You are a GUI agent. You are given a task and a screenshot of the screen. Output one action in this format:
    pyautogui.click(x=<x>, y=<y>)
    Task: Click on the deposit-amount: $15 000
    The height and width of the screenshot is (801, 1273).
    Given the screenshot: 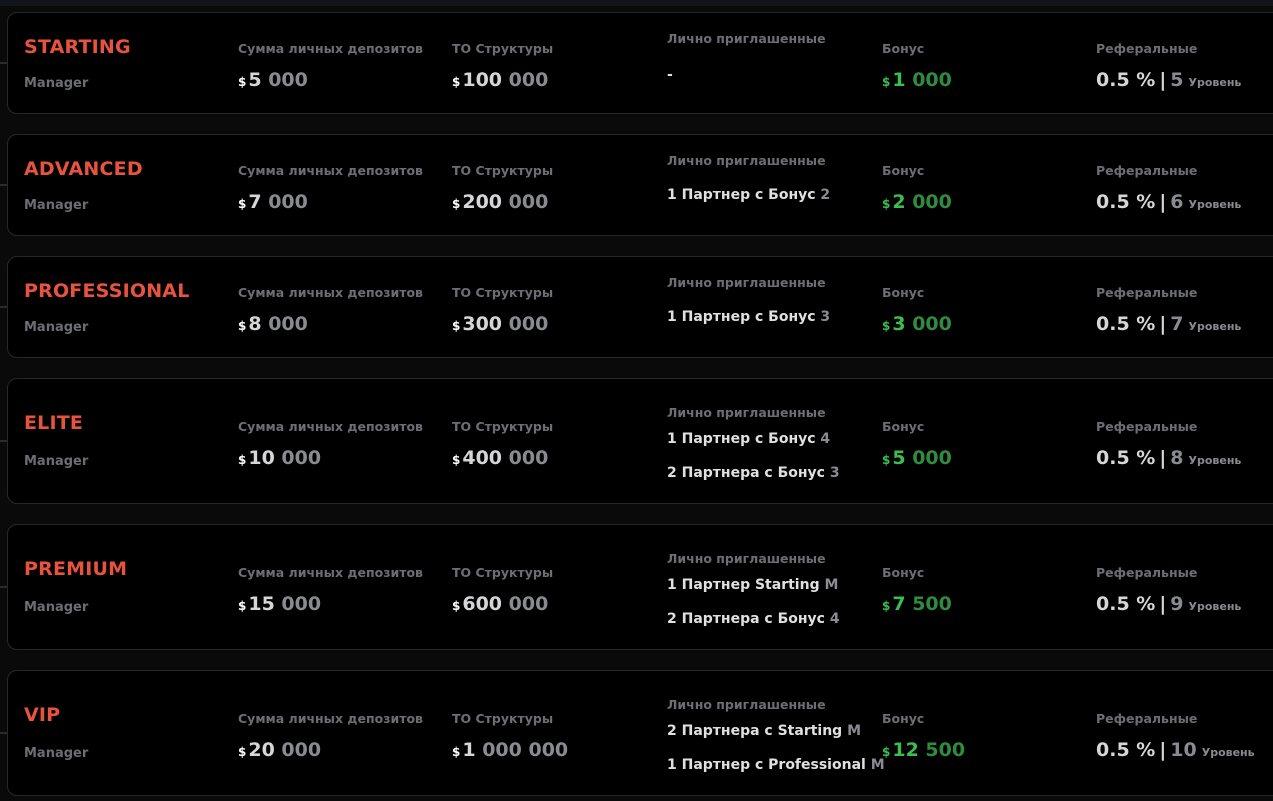 What is the action you would take?
    pyautogui.click(x=279, y=604)
    